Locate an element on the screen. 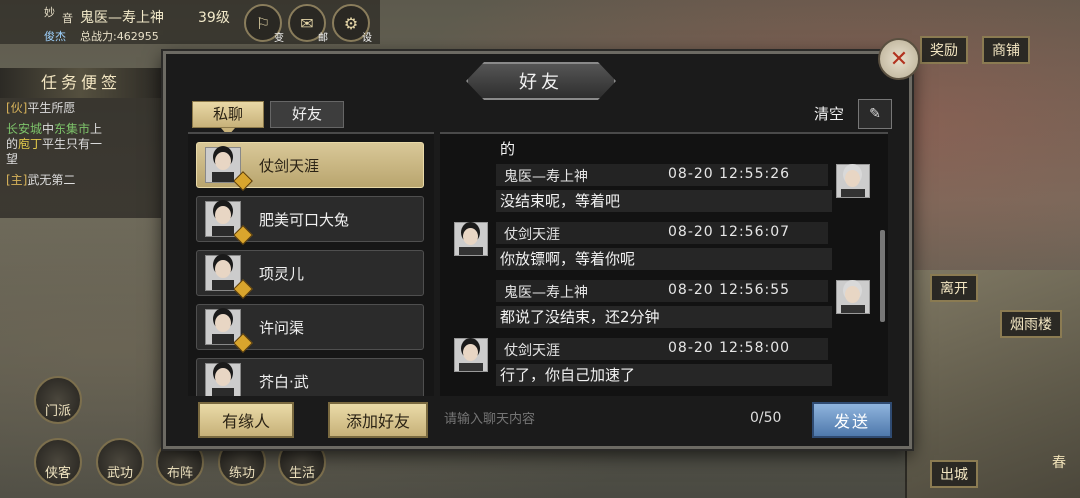 The width and height of the screenshot is (1080, 498). martial-icon: 武功 is located at coordinates (120, 462).